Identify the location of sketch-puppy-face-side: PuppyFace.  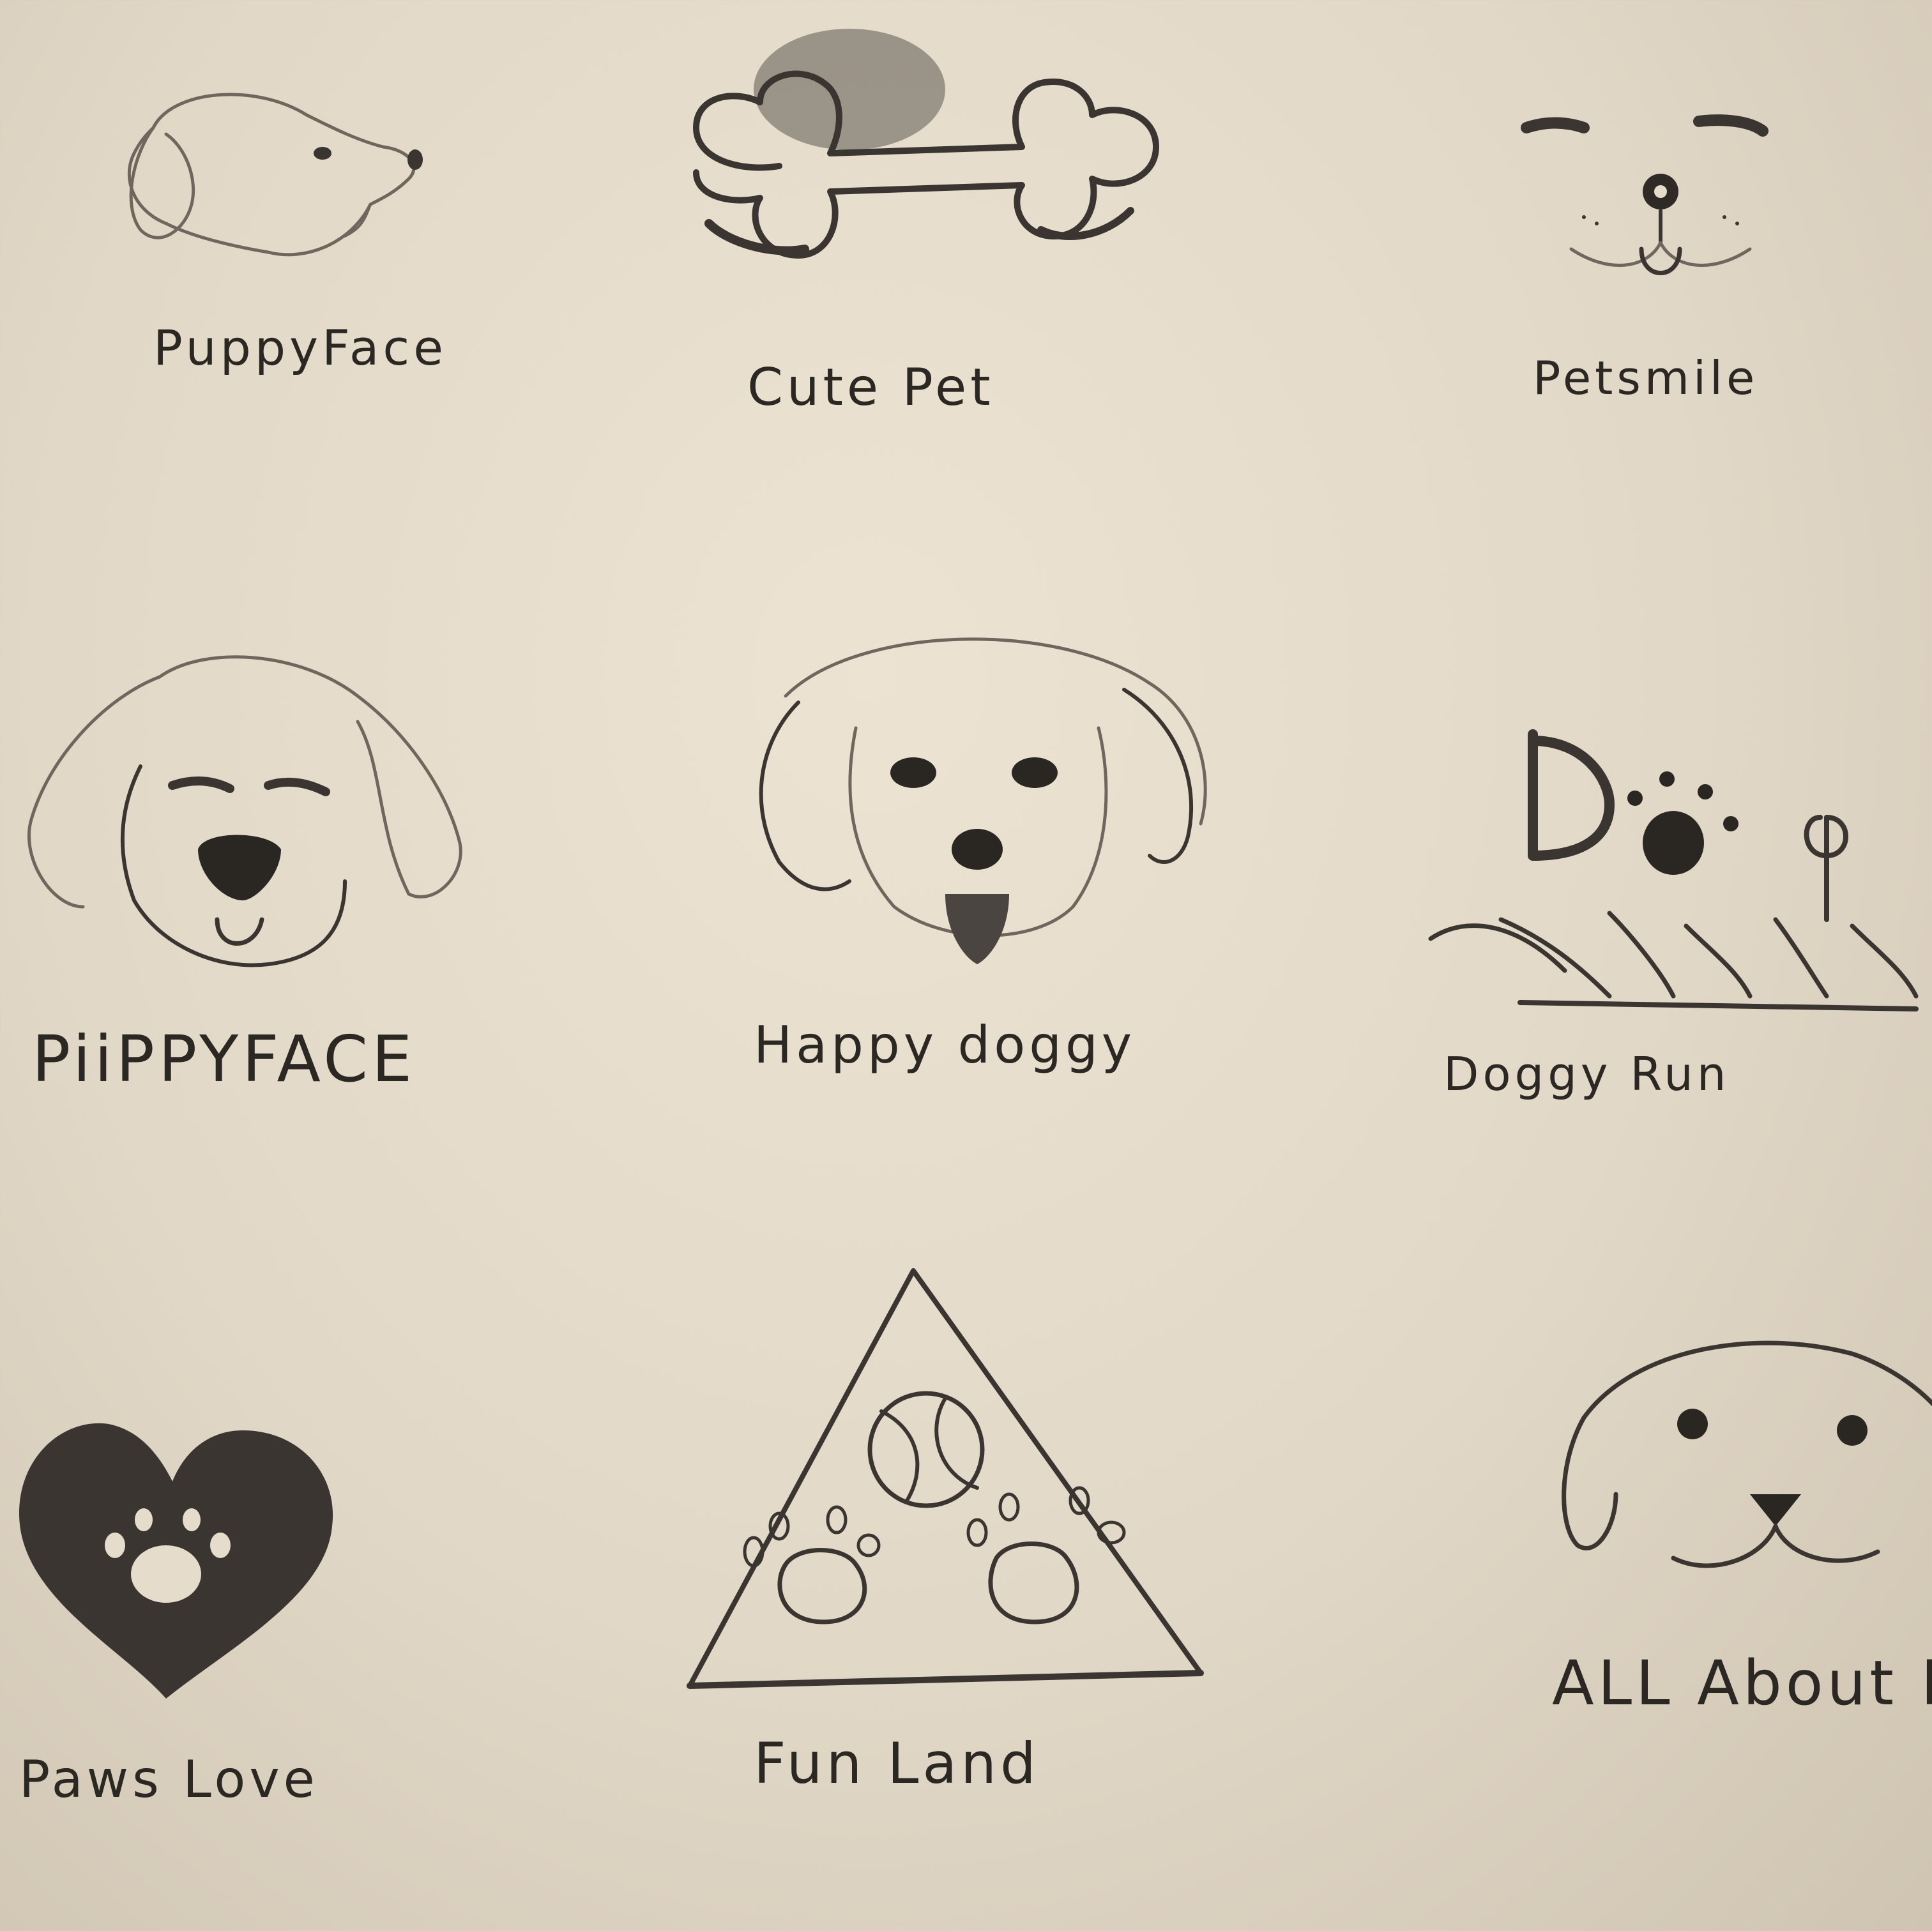
(281, 255).